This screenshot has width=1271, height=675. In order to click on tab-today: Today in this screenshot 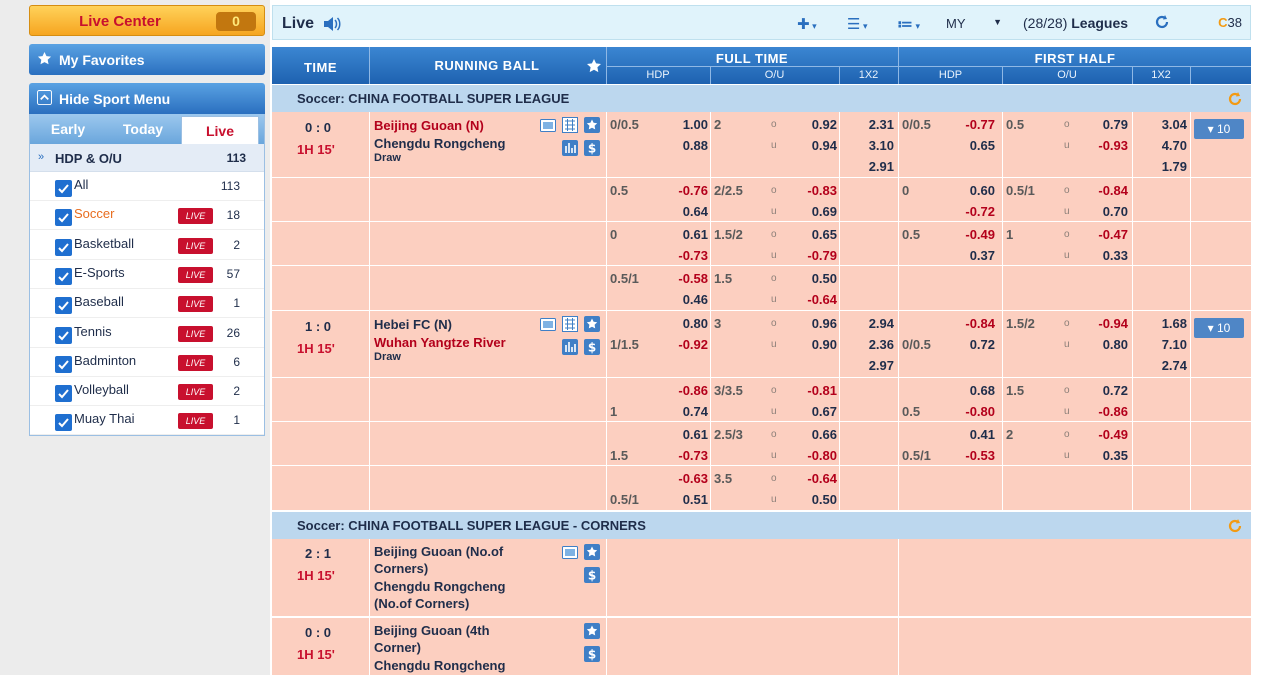, I will do `click(143, 129)`.